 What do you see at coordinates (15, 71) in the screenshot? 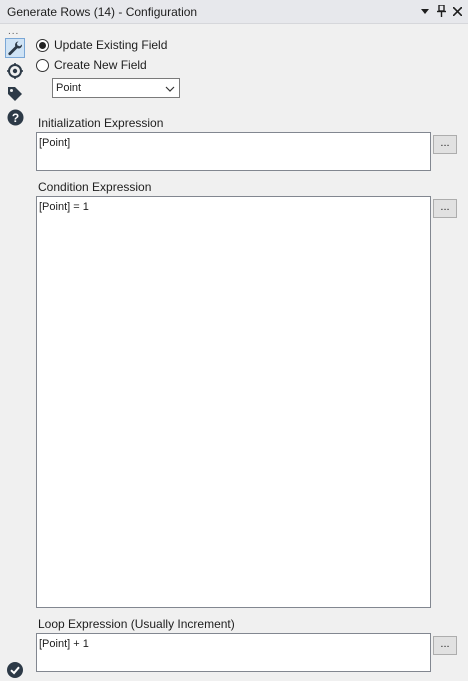
I see `target-icon` at bounding box center [15, 71].